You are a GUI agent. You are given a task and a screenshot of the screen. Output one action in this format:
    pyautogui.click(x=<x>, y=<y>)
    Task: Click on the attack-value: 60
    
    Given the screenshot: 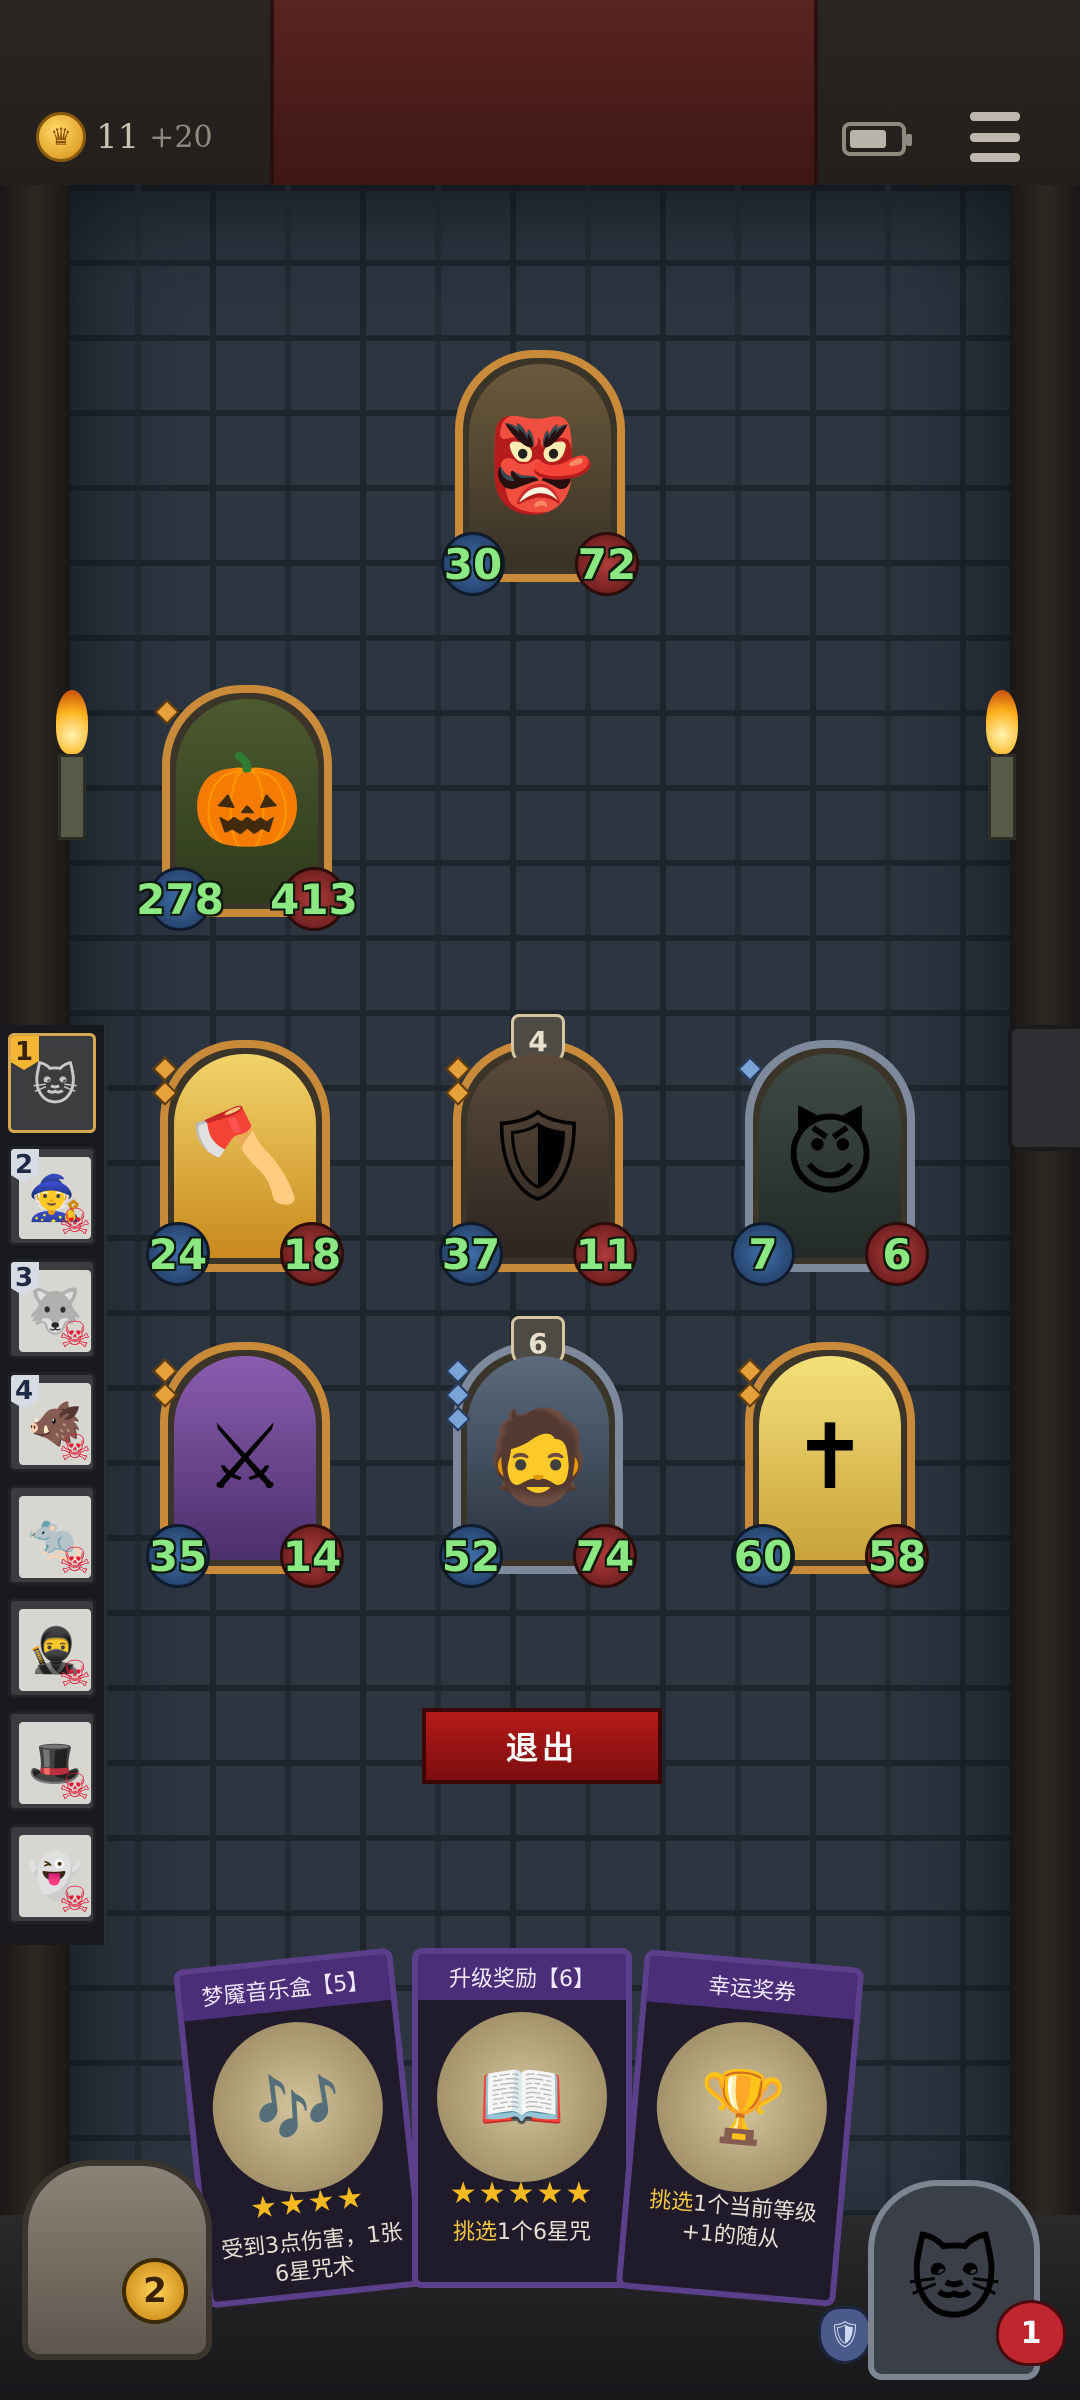 What is the action you would take?
    pyautogui.click(x=763, y=1556)
    